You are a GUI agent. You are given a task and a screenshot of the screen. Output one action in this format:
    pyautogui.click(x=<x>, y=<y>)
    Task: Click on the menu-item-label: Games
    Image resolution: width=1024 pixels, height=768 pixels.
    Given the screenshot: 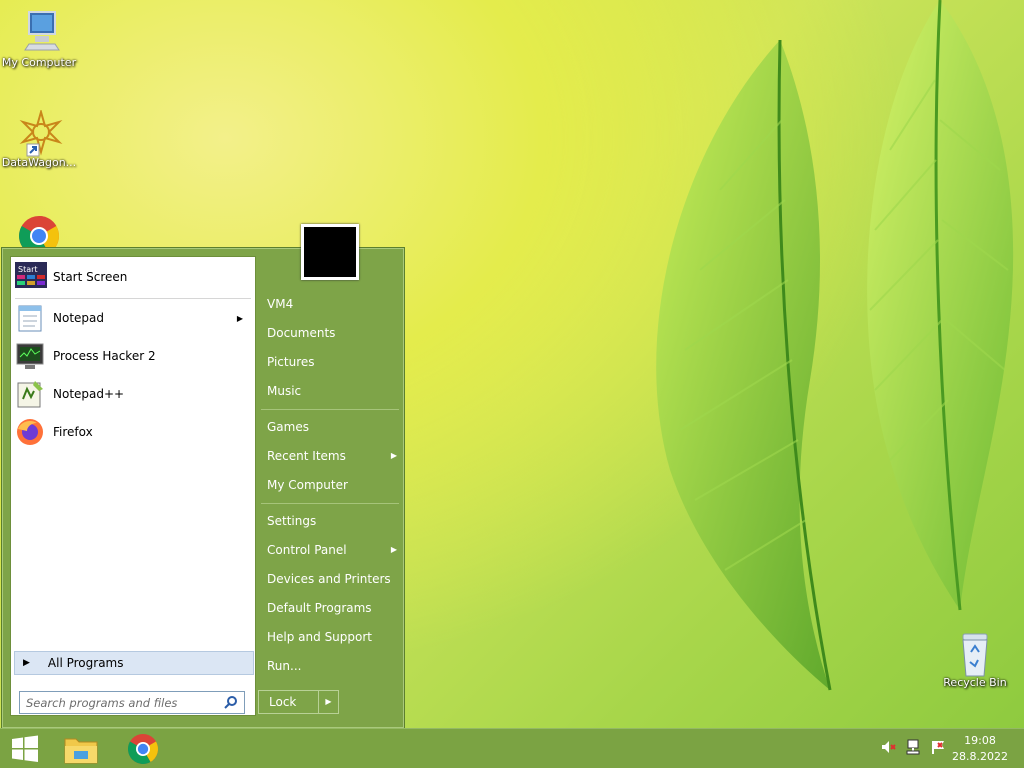 What is the action you would take?
    pyautogui.click(x=288, y=427)
    